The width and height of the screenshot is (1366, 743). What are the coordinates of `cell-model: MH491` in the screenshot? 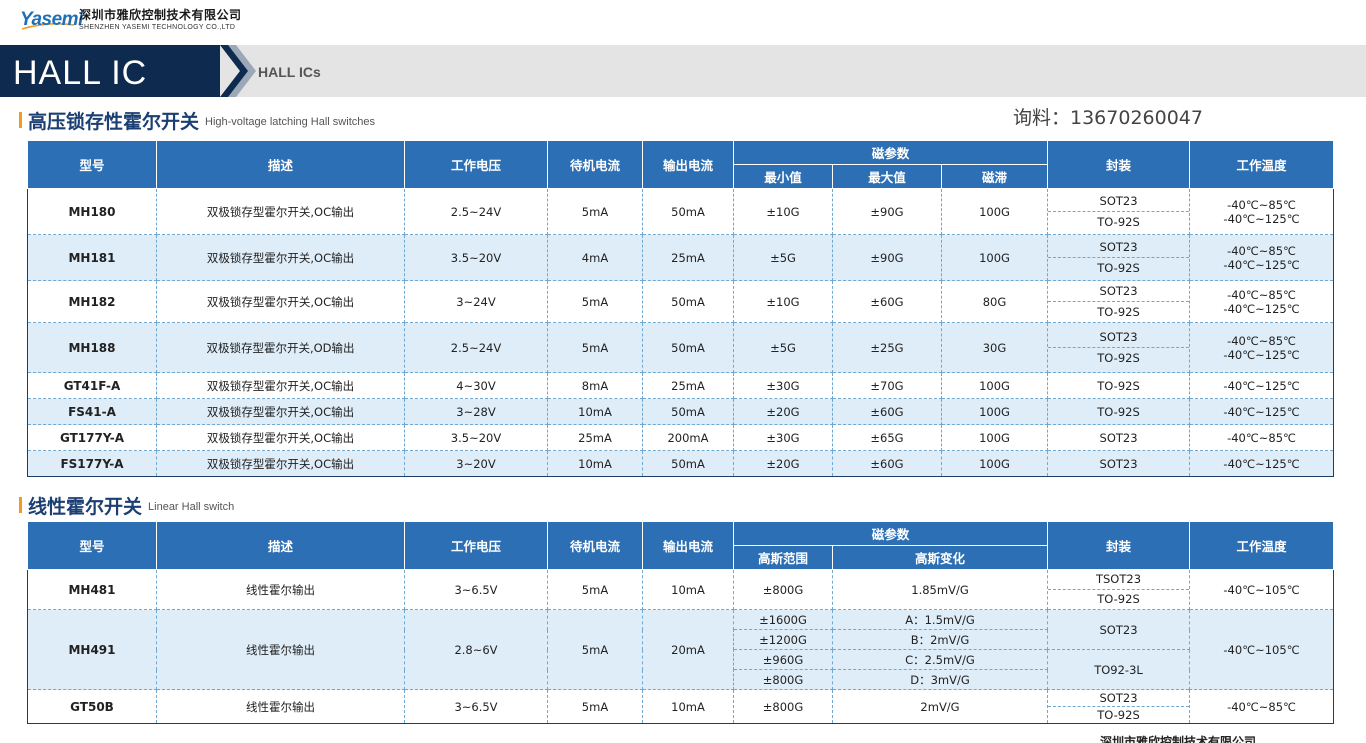 It's located at (92, 649).